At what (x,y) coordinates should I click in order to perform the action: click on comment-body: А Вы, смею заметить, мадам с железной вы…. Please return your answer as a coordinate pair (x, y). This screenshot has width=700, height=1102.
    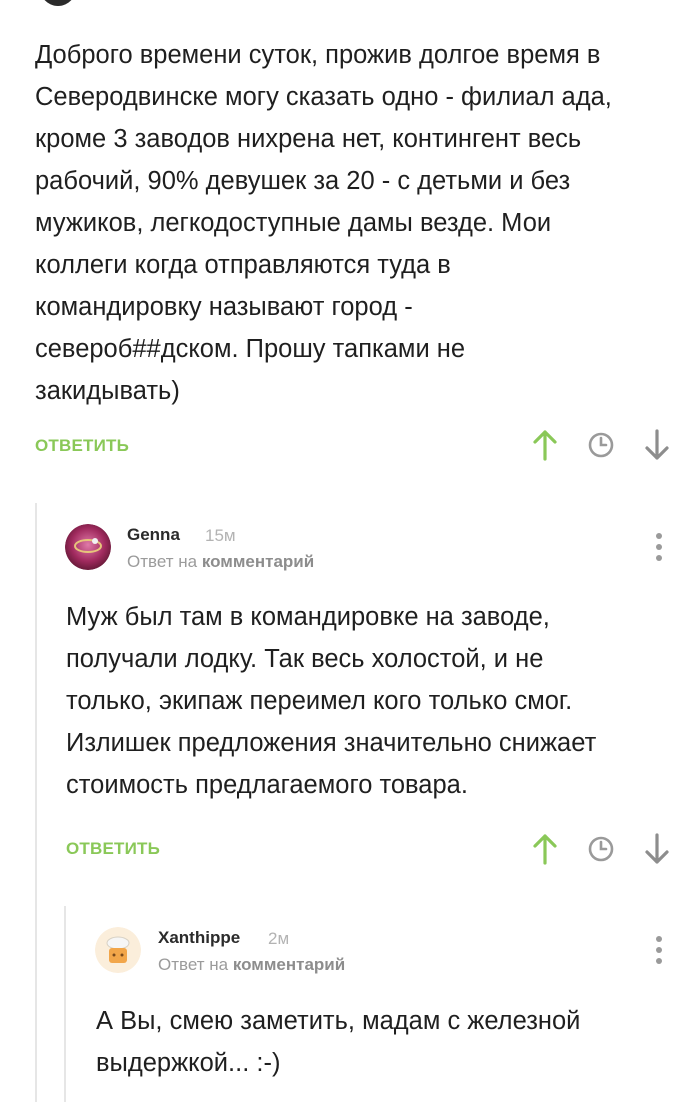
    Looking at the image, I should click on (338, 1042).